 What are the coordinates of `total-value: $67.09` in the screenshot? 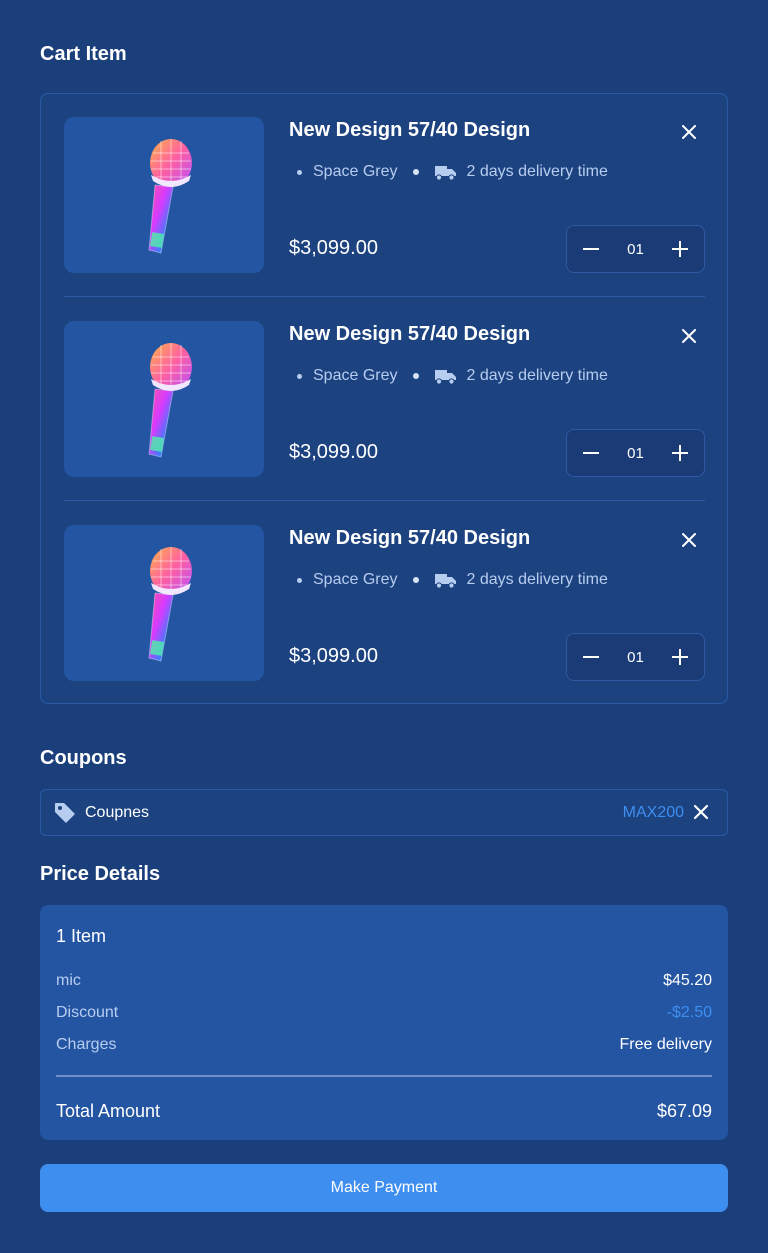 It's located at (684, 1111).